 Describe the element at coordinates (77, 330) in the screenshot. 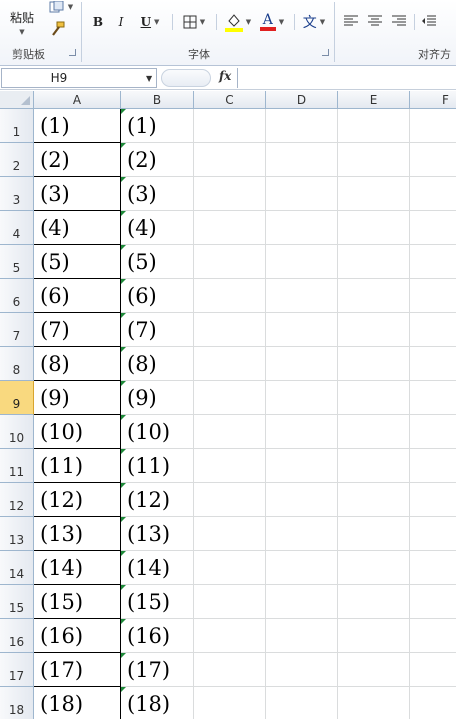

I see `cell-a7: (7)` at that location.